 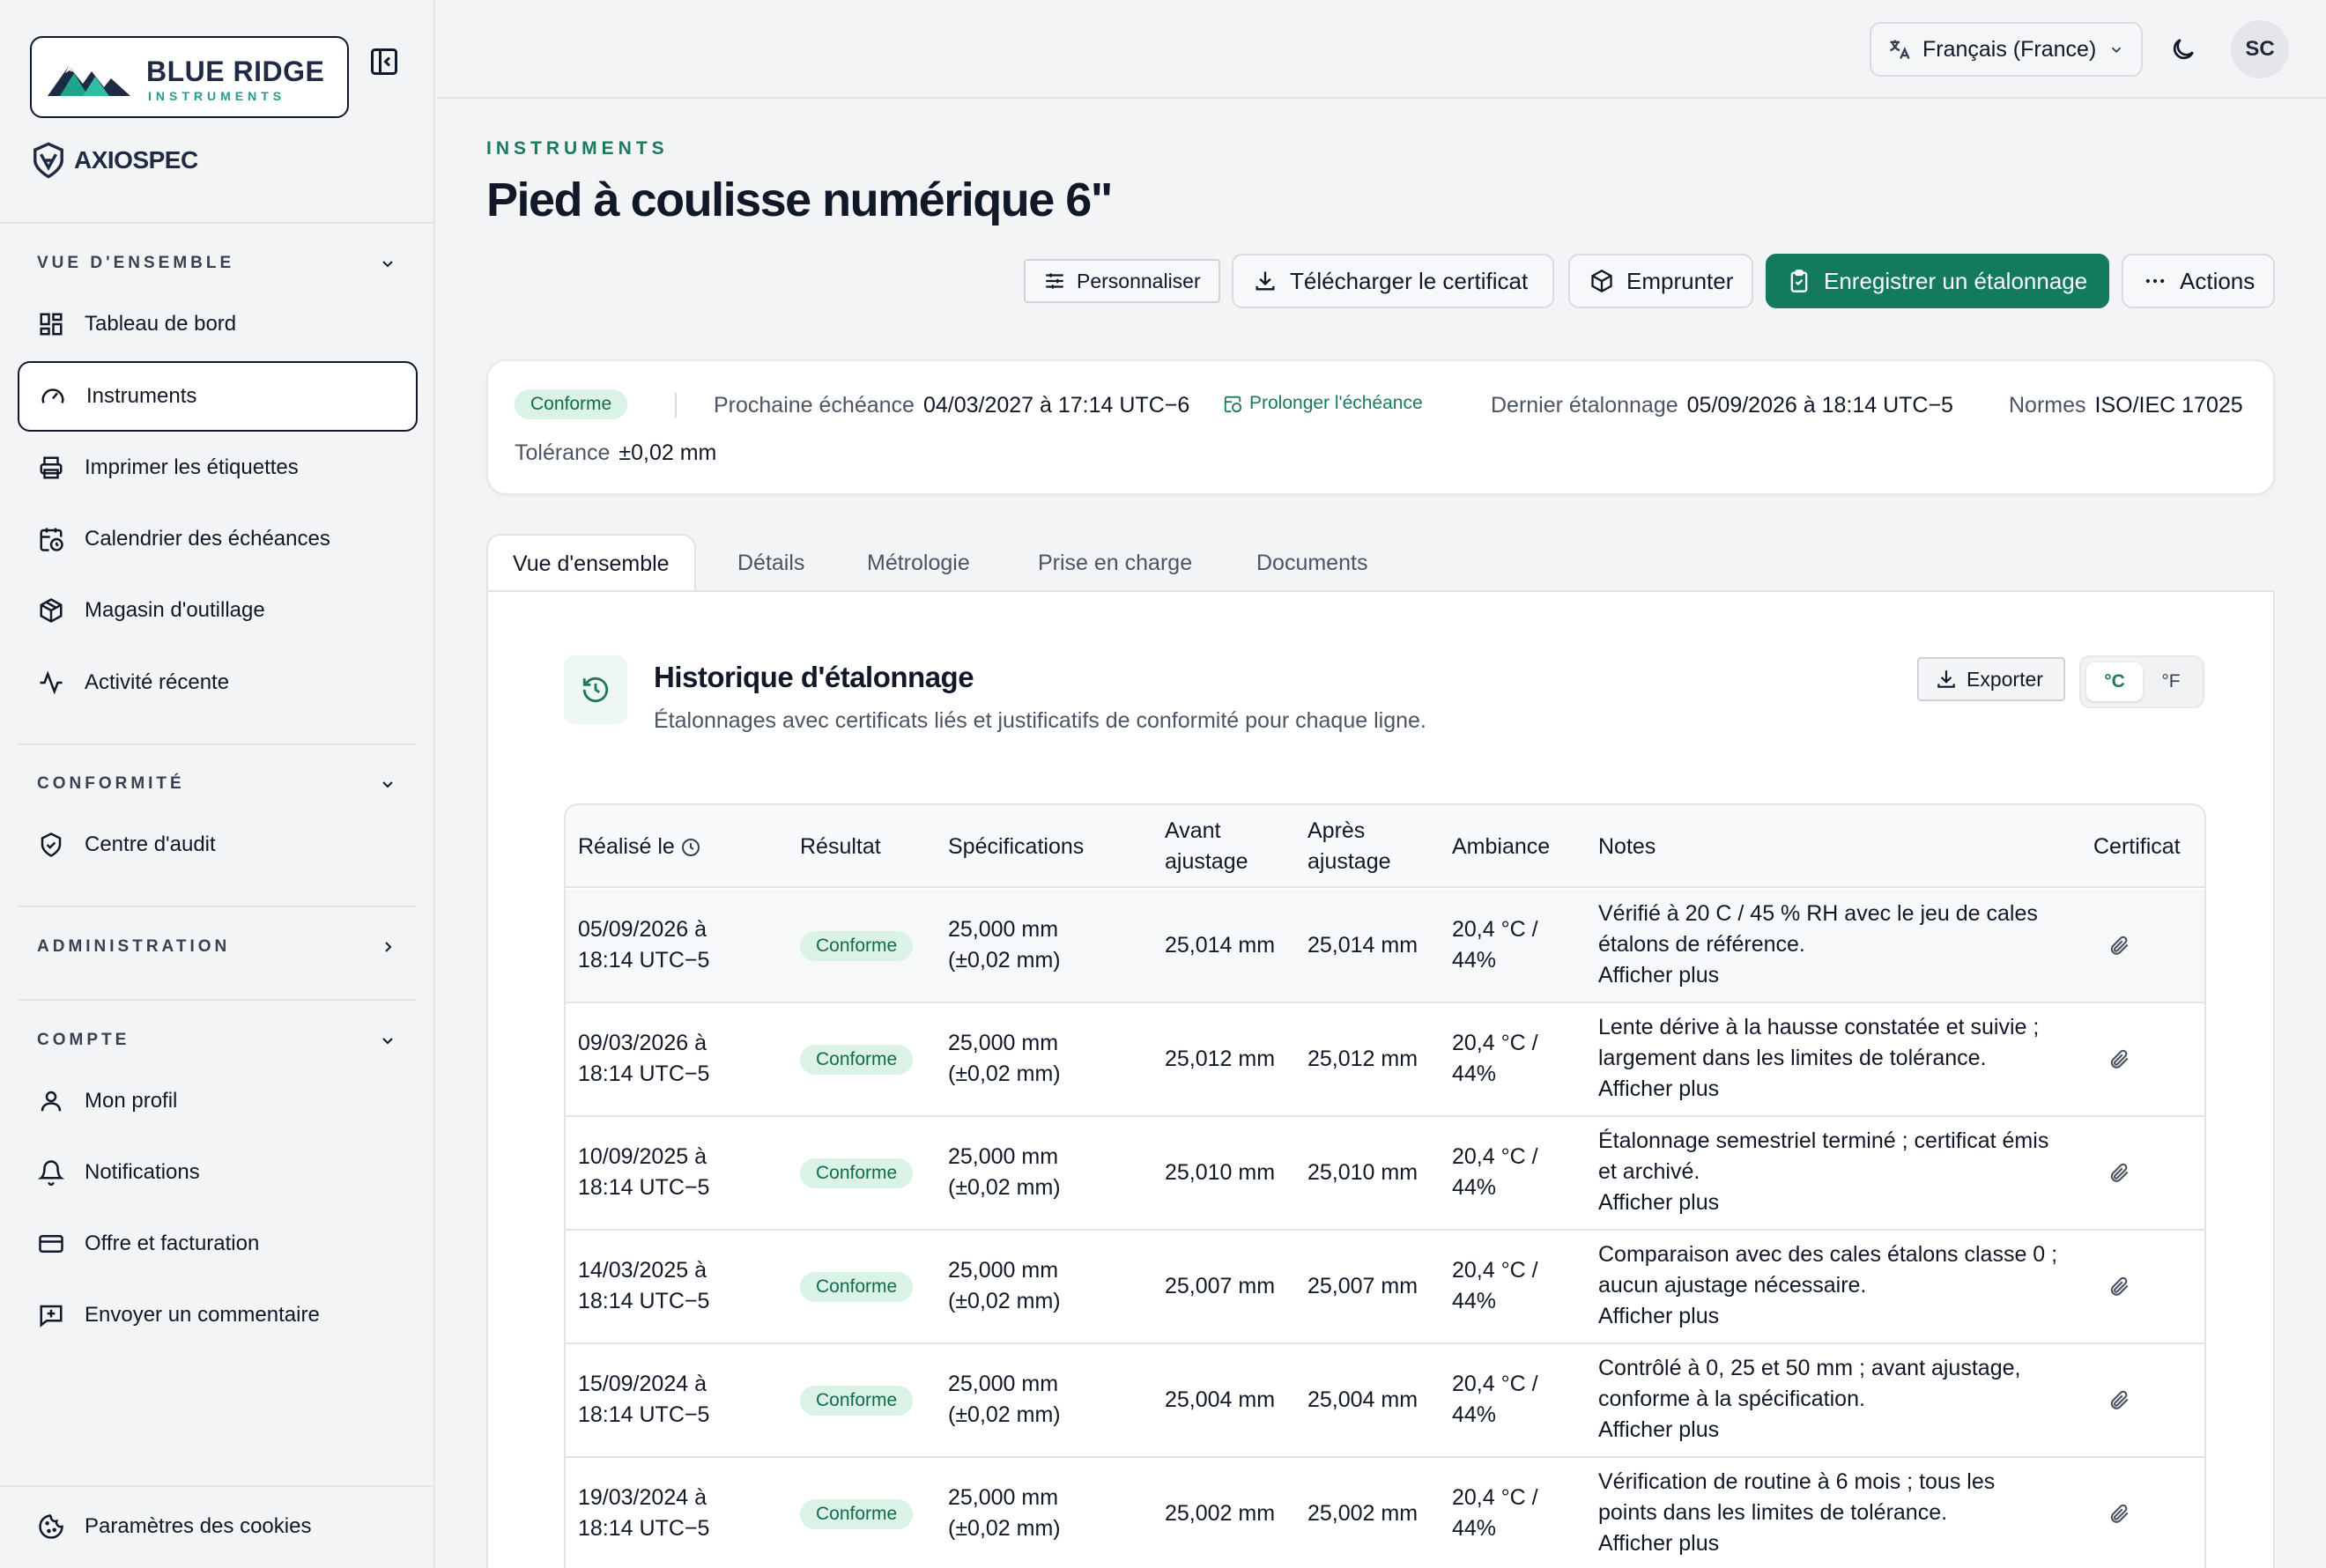 I want to click on column-header-after: Après ajustage, so click(x=1349, y=846).